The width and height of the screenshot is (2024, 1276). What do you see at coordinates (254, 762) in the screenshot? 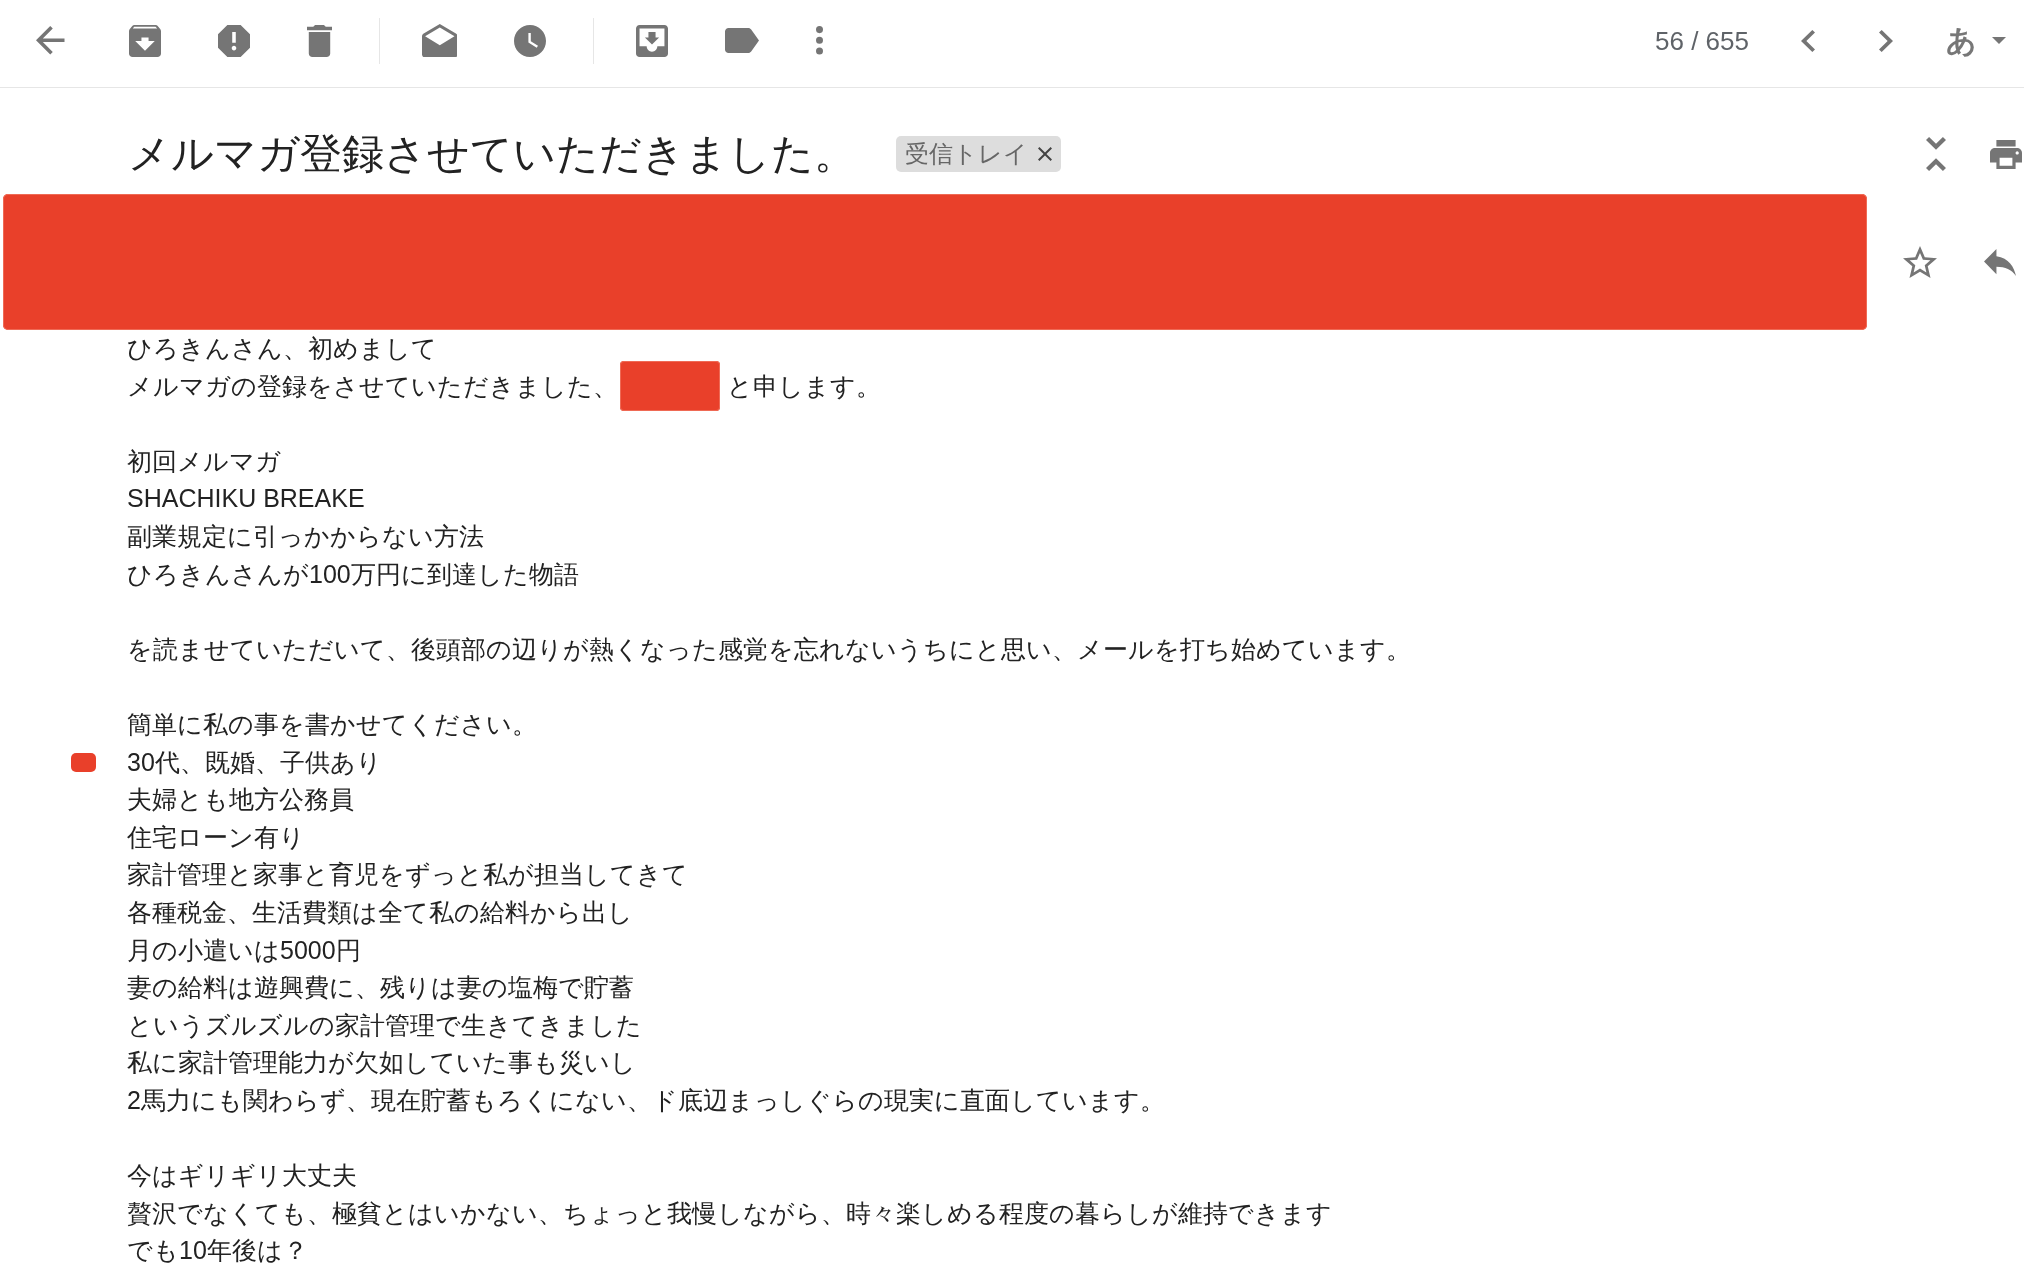
I see `body-text-line: 30代、既婚、子供あり` at bounding box center [254, 762].